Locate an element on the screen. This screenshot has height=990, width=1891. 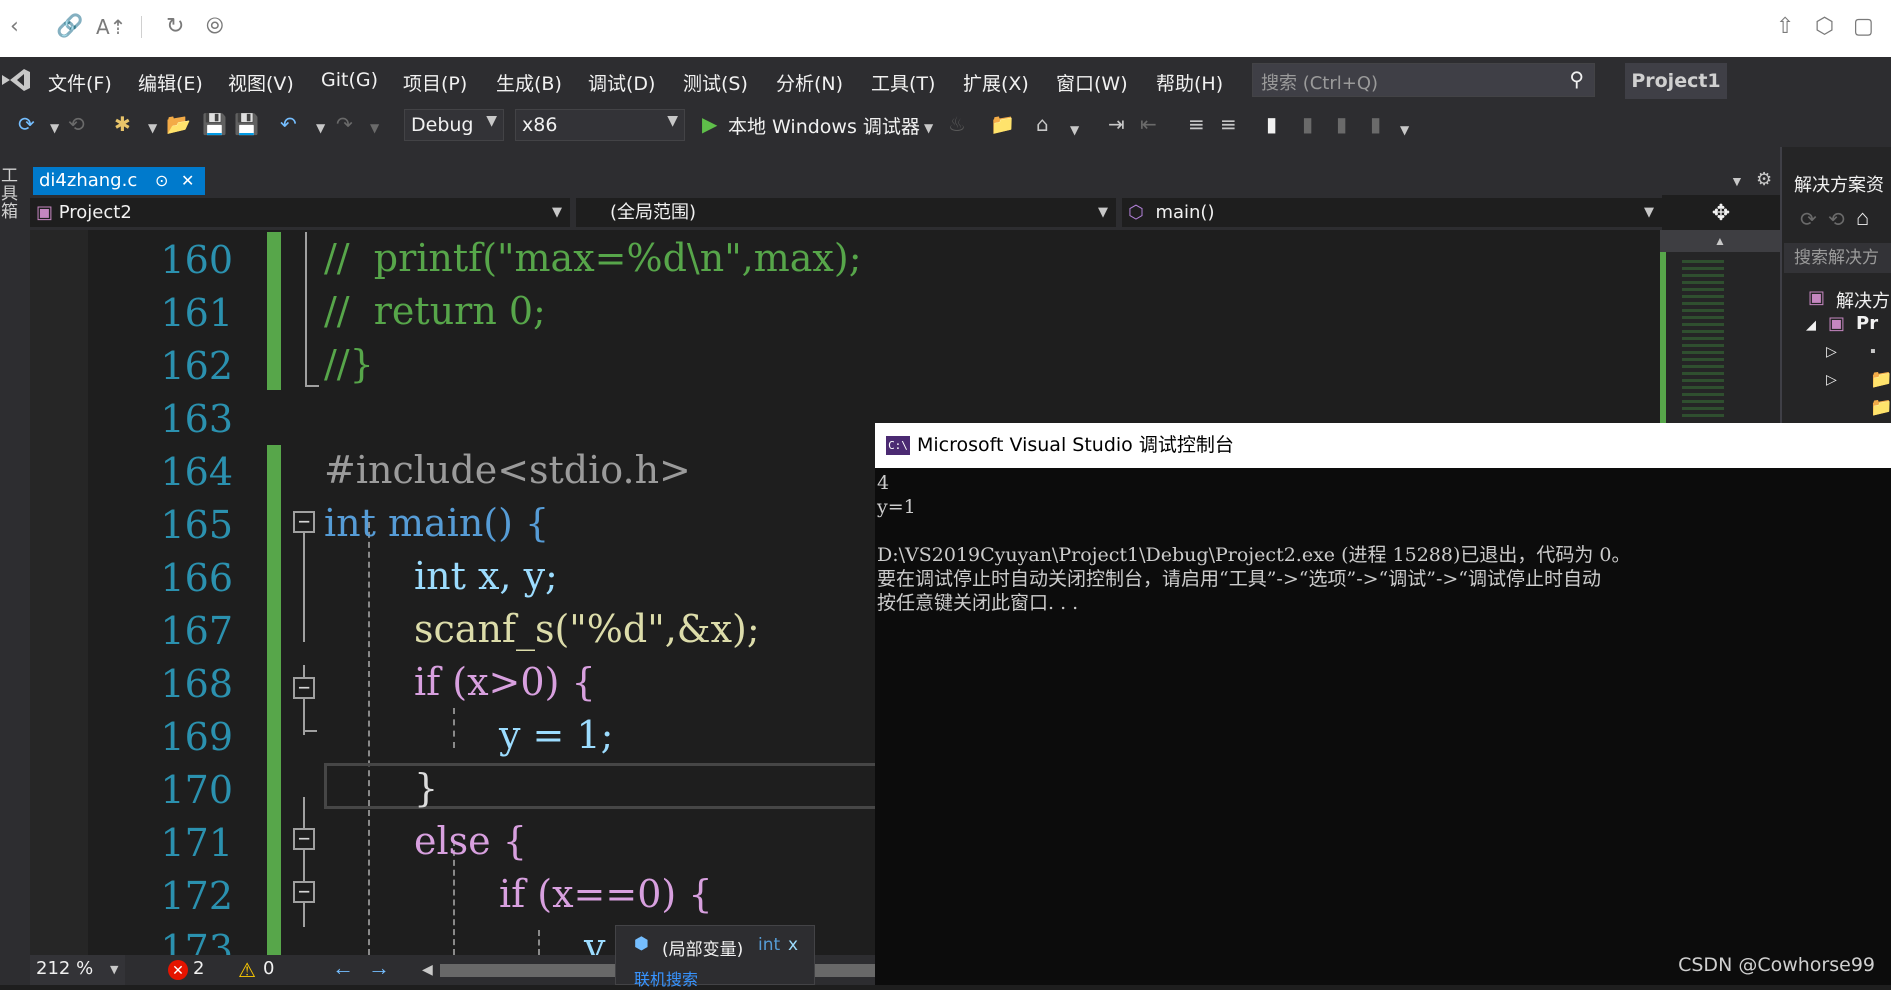
menu-git: Git(G) is located at coordinates (349, 80).